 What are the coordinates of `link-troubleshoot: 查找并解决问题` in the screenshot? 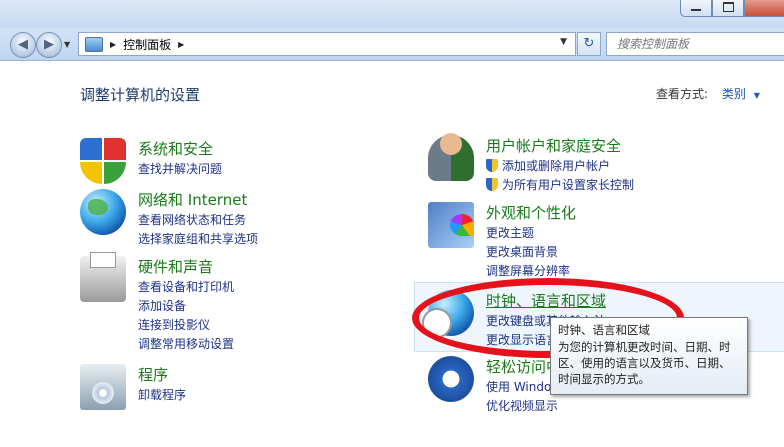 It's located at (180, 169).